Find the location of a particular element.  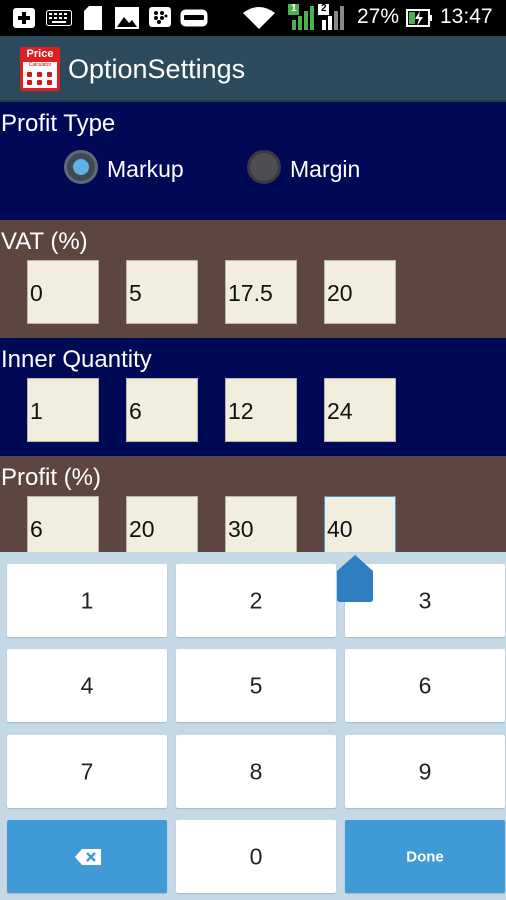

key-2-label: 2 is located at coordinates (256, 600).